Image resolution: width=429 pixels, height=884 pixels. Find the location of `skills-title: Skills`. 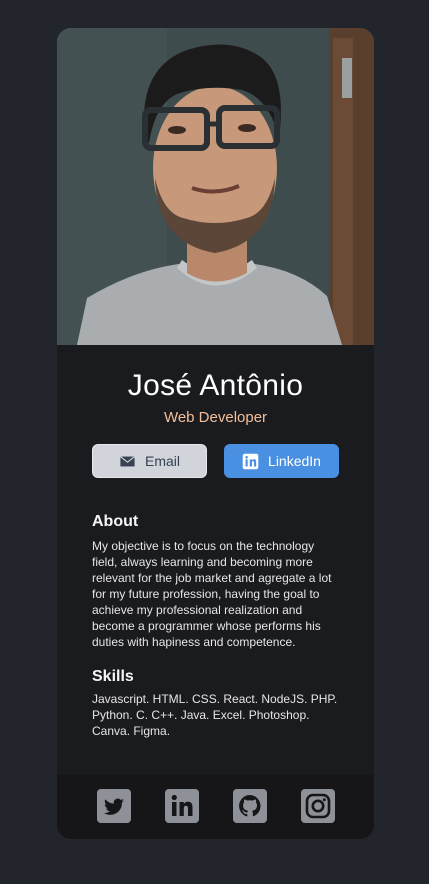

skills-title: Skills is located at coordinates (113, 676).